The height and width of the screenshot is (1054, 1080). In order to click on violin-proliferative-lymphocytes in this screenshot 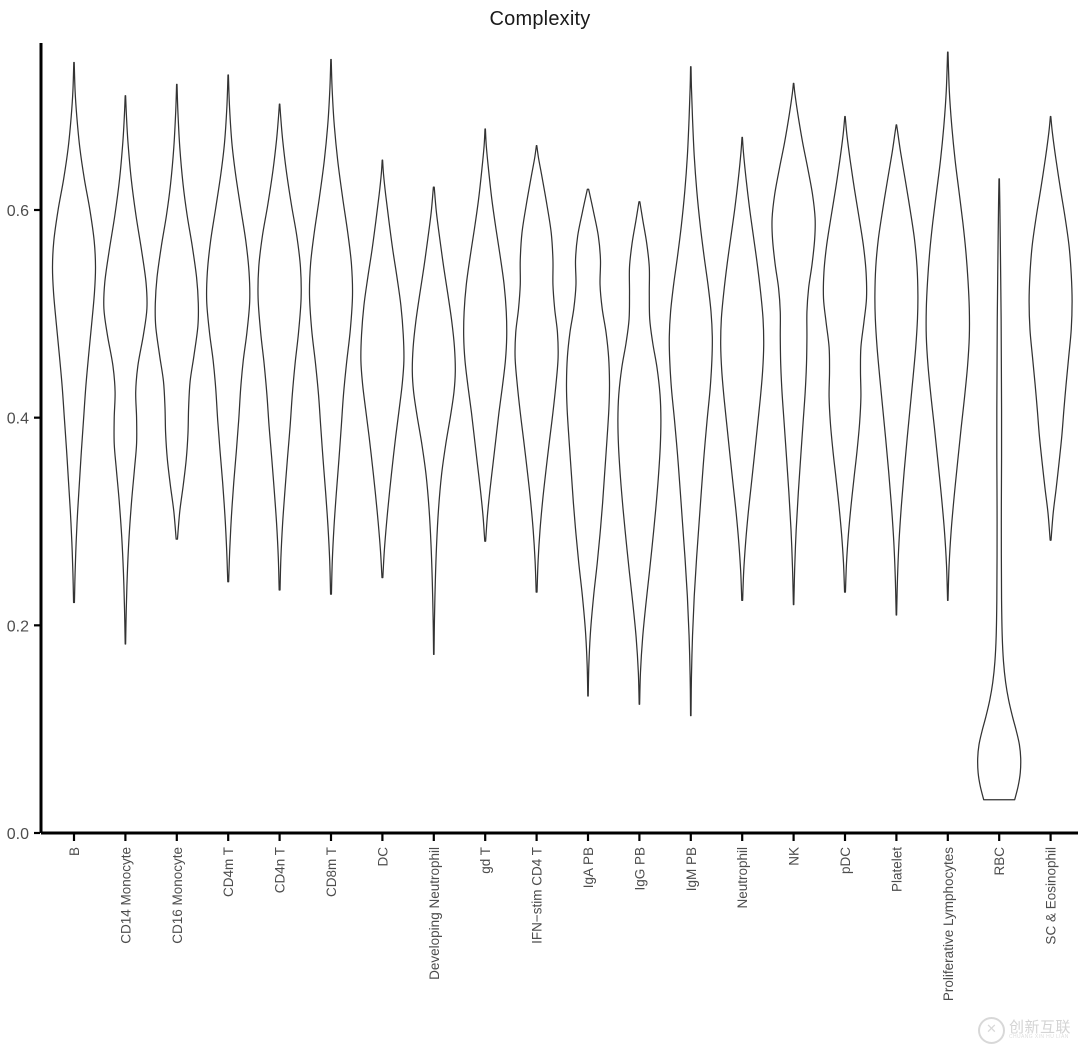, I will do `click(948, 326)`.